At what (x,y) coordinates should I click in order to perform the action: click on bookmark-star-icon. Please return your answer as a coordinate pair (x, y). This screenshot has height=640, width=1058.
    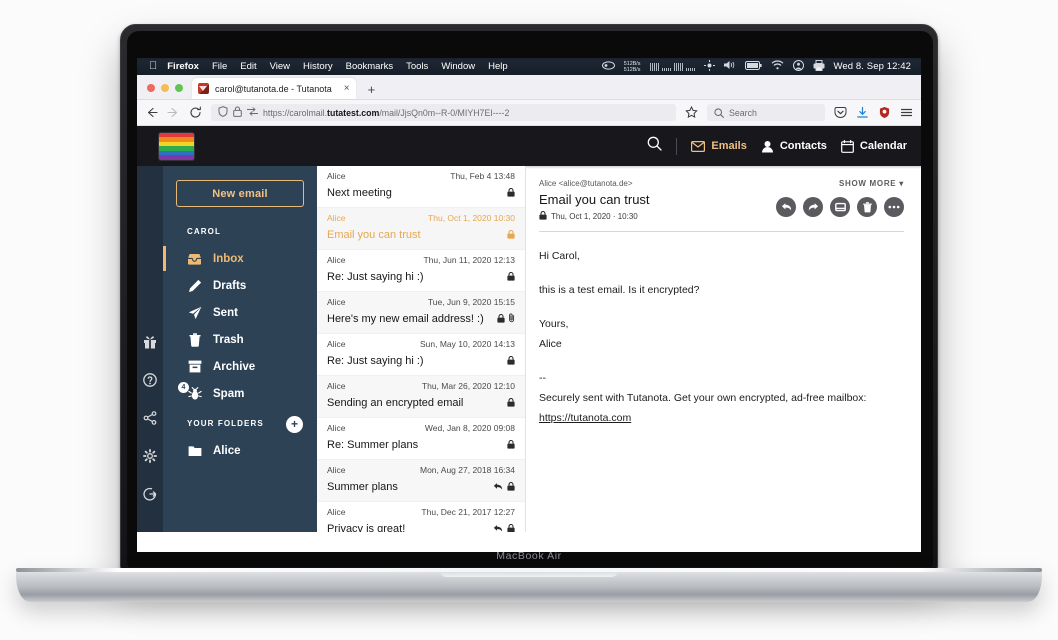
    Looking at the image, I should click on (691, 112).